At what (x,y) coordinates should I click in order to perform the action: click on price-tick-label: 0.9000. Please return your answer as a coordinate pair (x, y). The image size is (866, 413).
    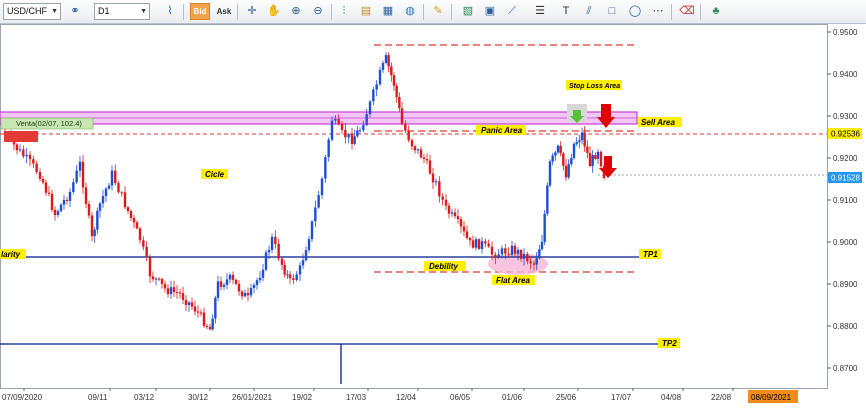
    Looking at the image, I should click on (845, 242).